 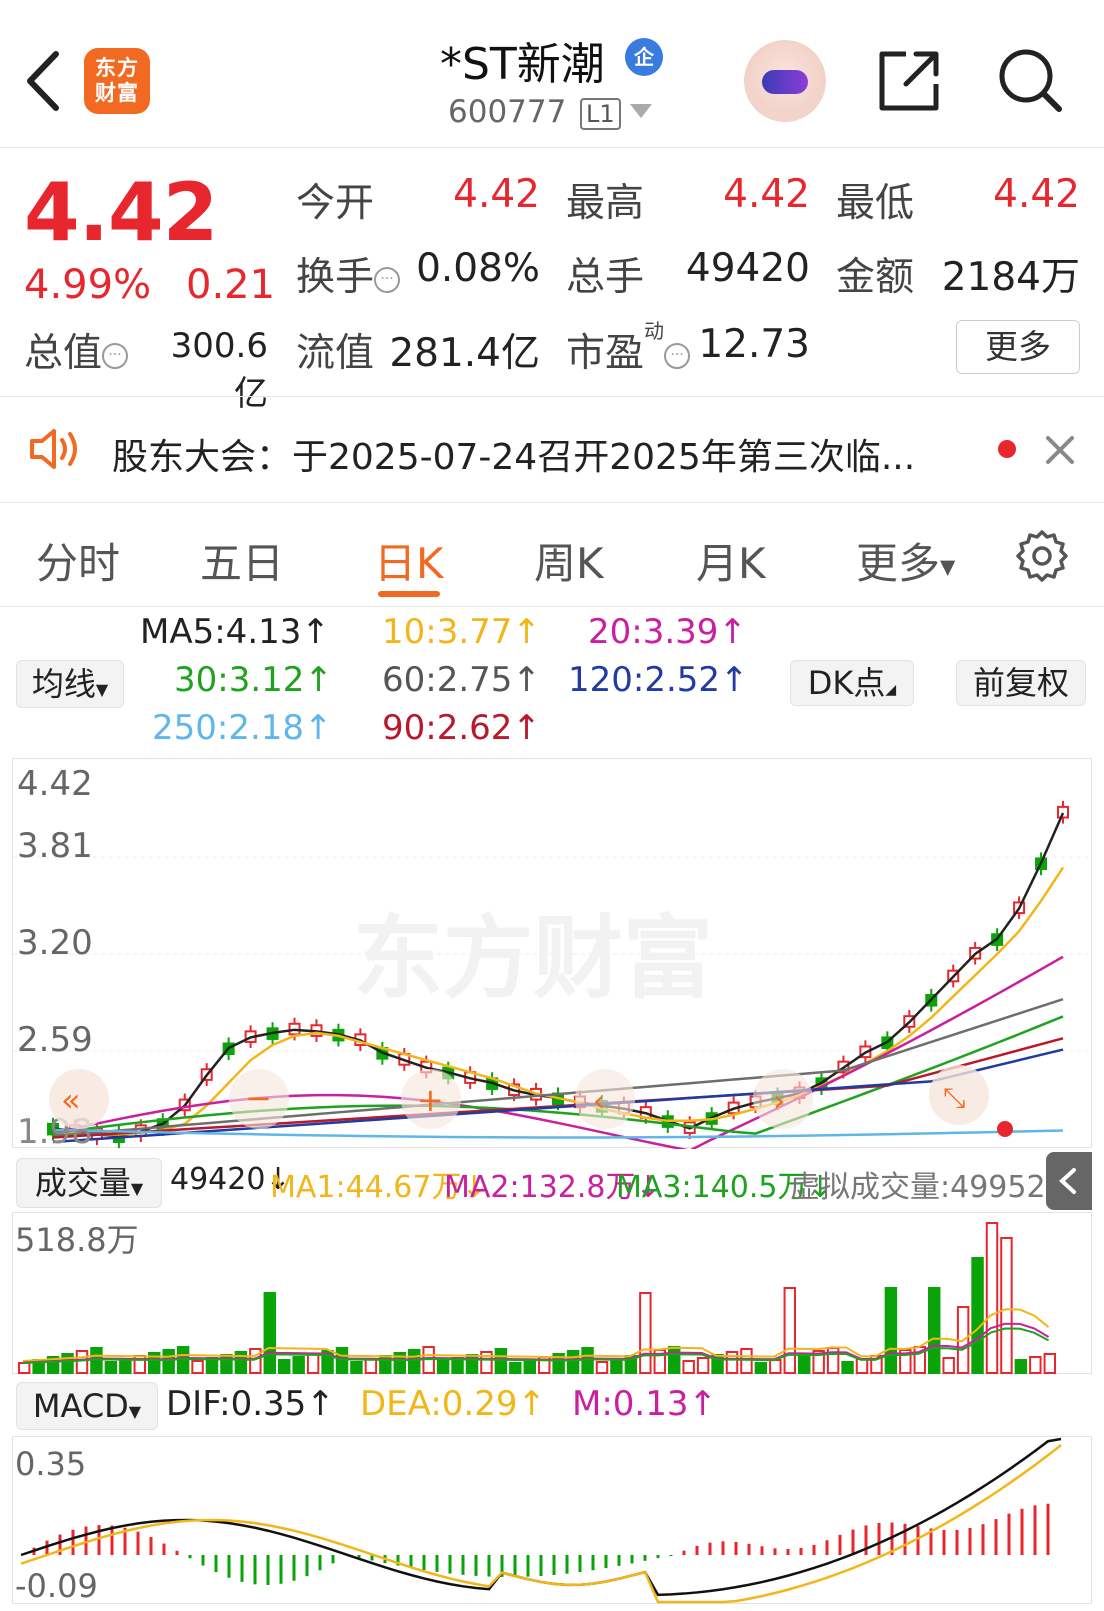 I want to click on ma20-legend: 20:3.39↑, so click(x=667, y=632).